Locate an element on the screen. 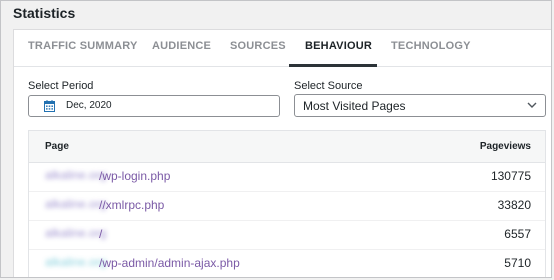 This screenshot has height=280, width=554. tab-audience: AUDIENCE is located at coordinates (181, 46).